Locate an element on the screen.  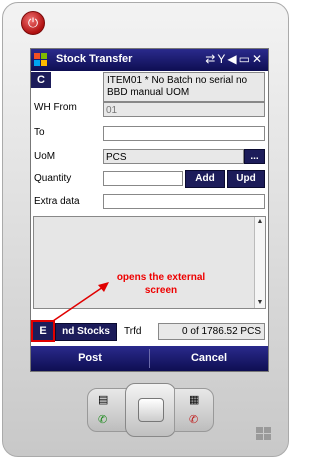
calendar-icon: ▦ is located at coordinates (194, 399).